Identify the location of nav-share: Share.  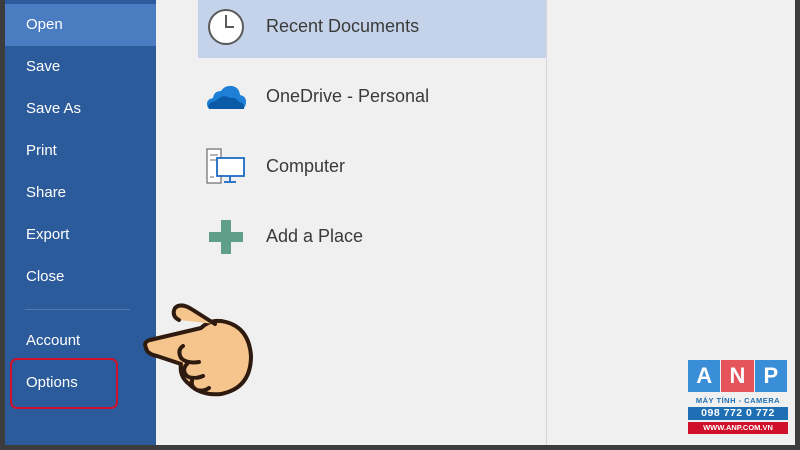
(80, 193).